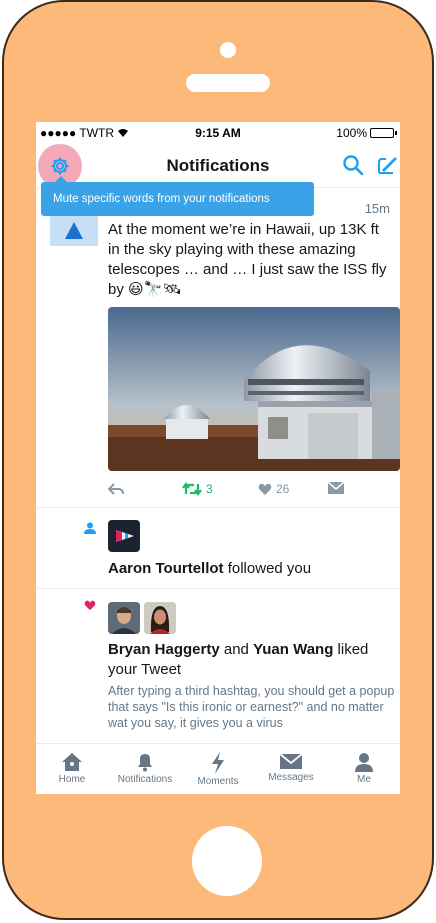 The height and width of the screenshot is (923, 436). I want to click on direct-message-button, so click(336, 488).